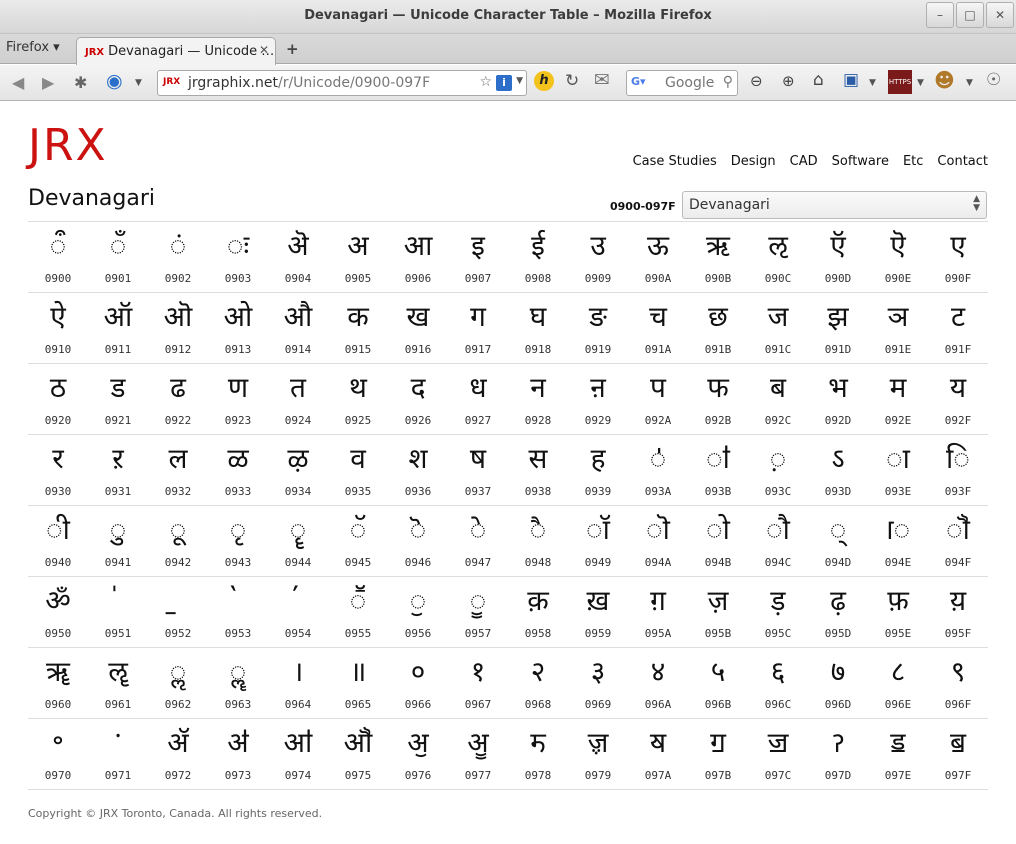  What do you see at coordinates (538, 683) in the screenshot?
I see `character-cell: २ 0968` at bounding box center [538, 683].